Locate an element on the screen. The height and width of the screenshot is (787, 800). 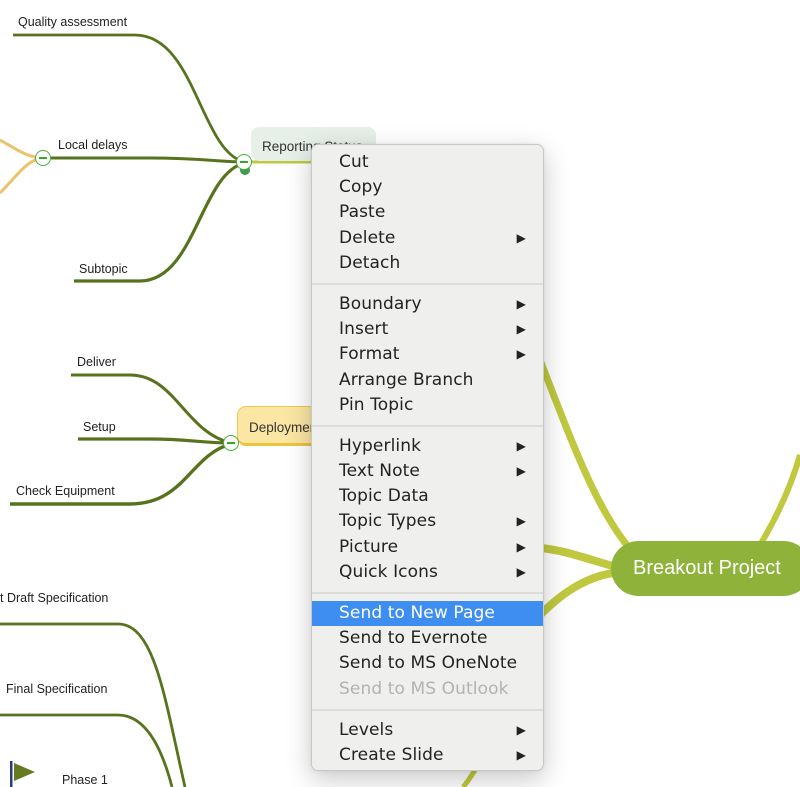
menu-item-label: Boundary is located at coordinates (380, 303).